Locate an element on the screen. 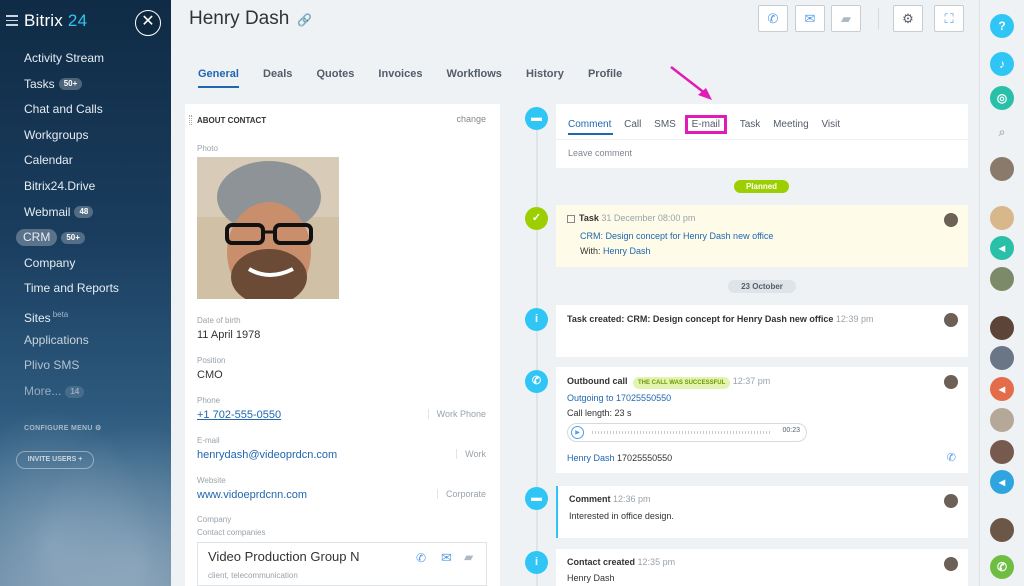 This screenshot has width=1024, height=586. tab-deals: Deals is located at coordinates (277, 77).